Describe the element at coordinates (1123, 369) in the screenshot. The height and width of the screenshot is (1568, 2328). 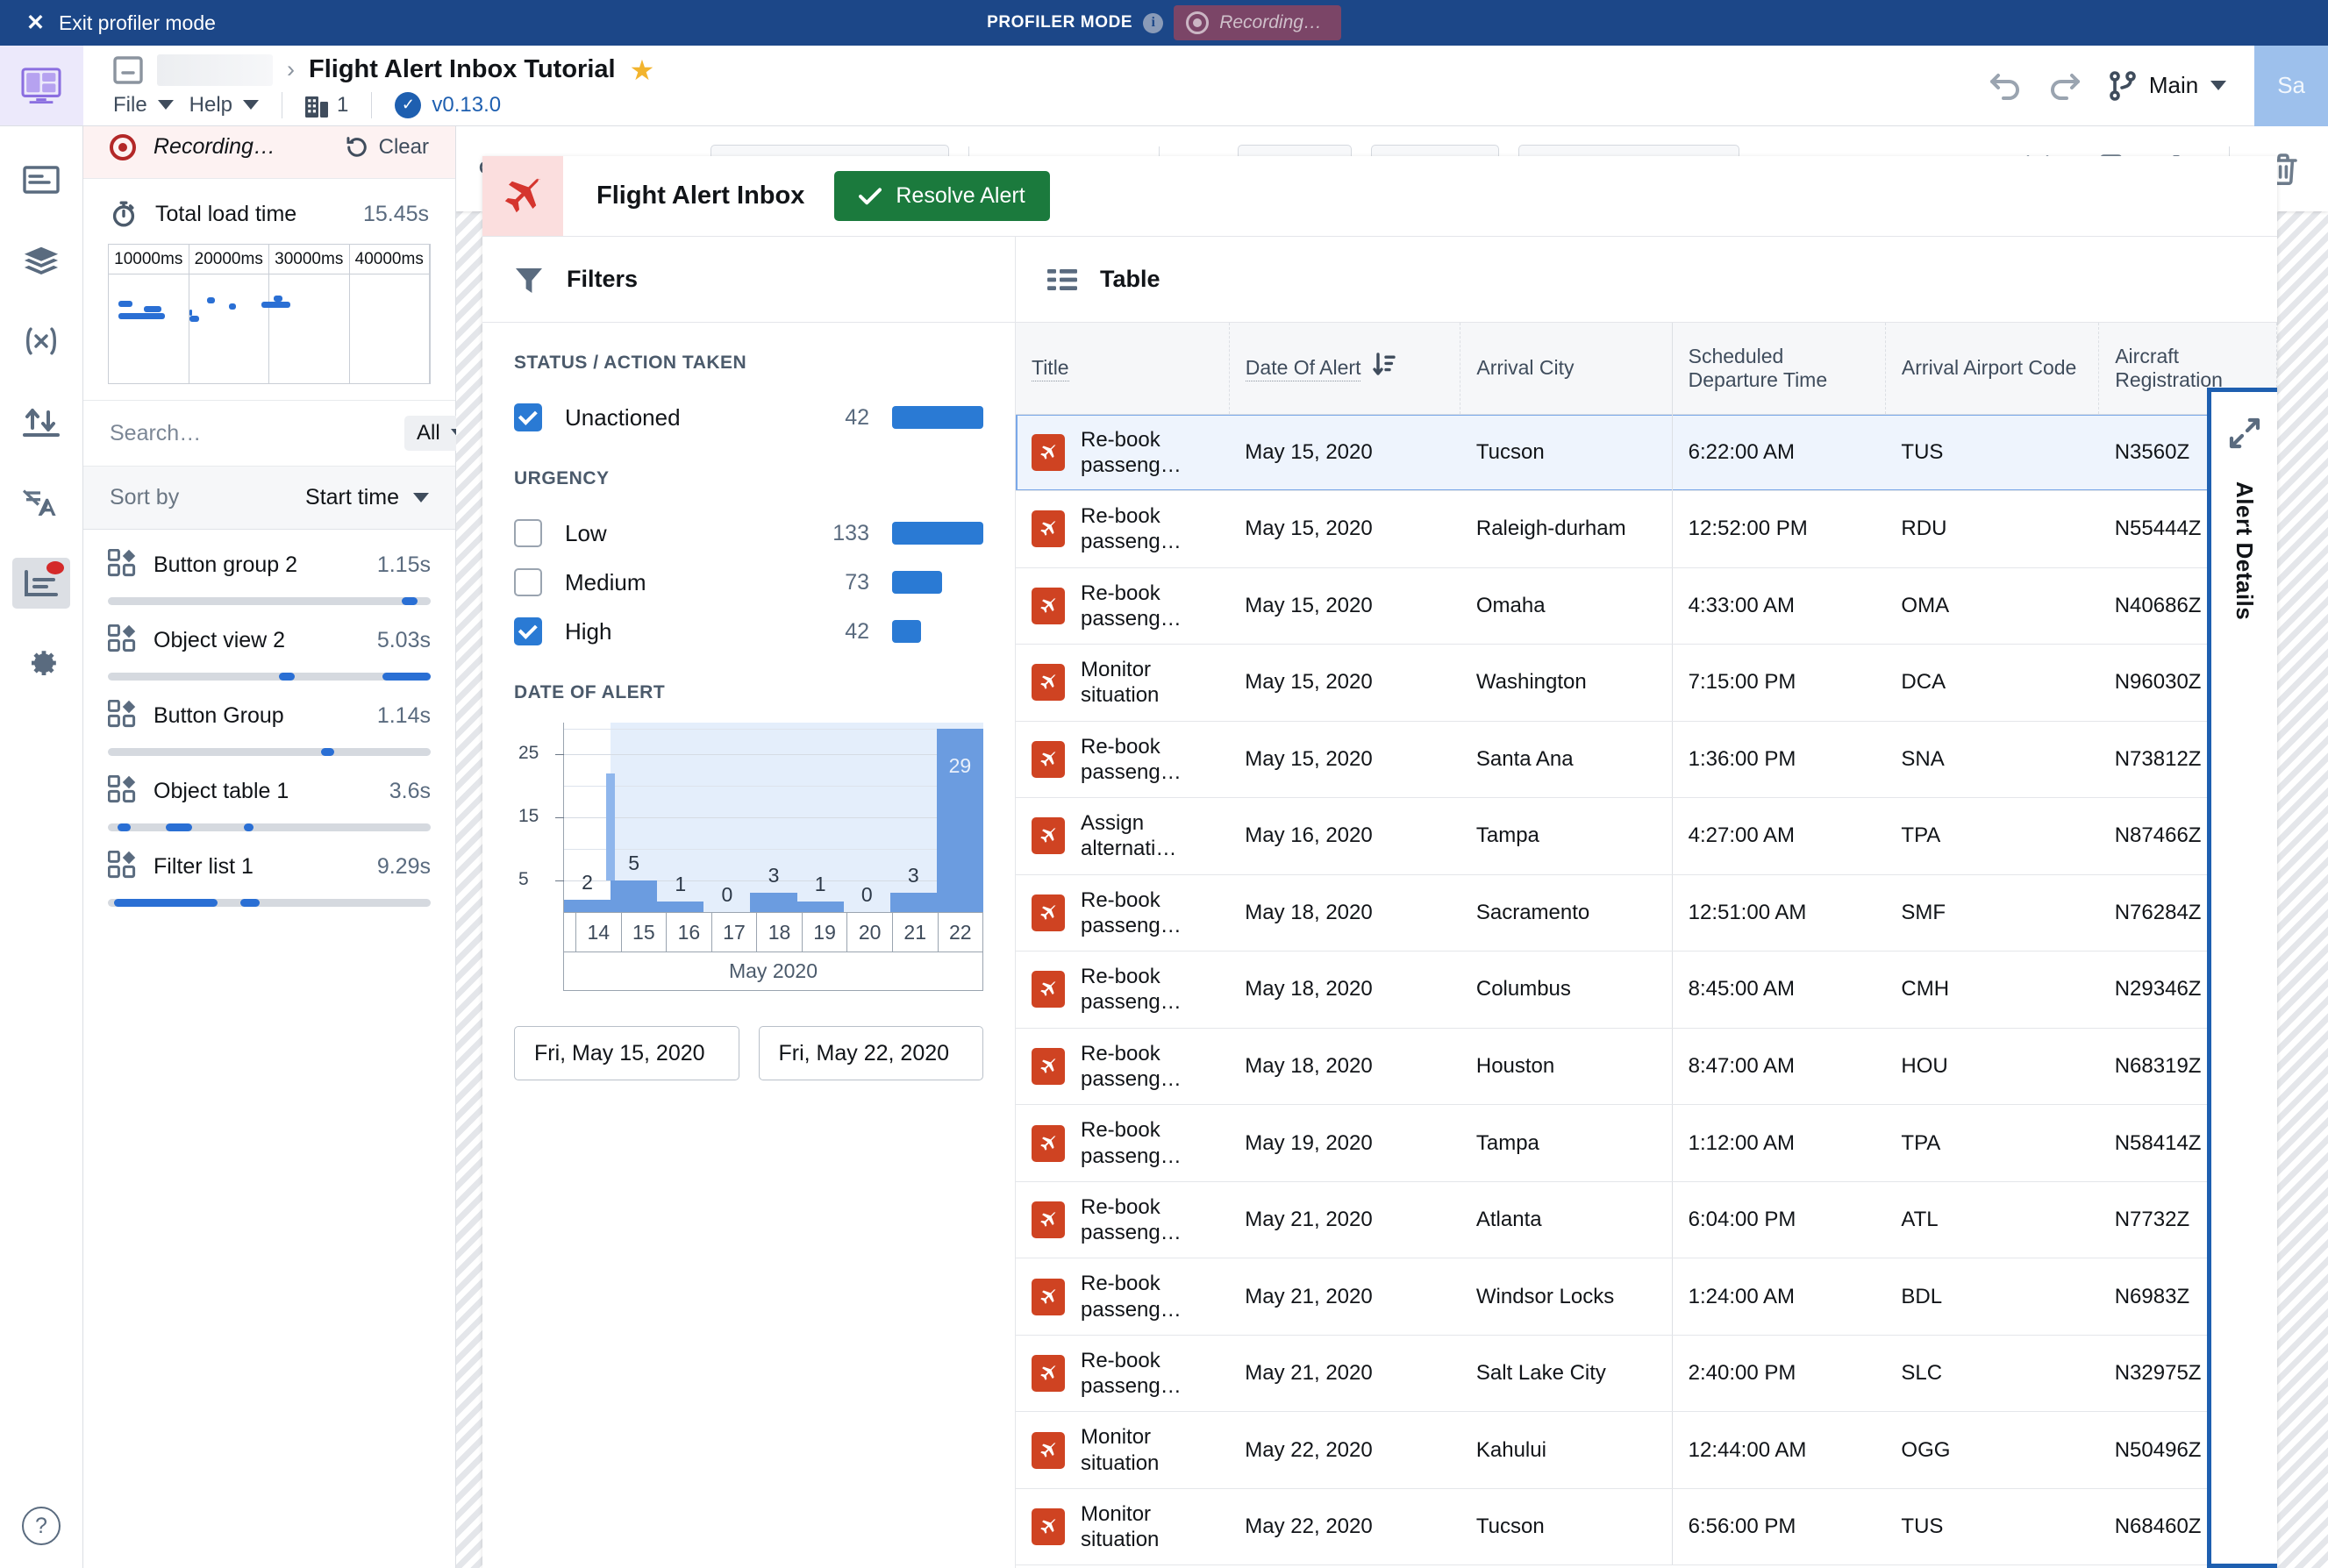
I see `table-column-header: Title` at that location.